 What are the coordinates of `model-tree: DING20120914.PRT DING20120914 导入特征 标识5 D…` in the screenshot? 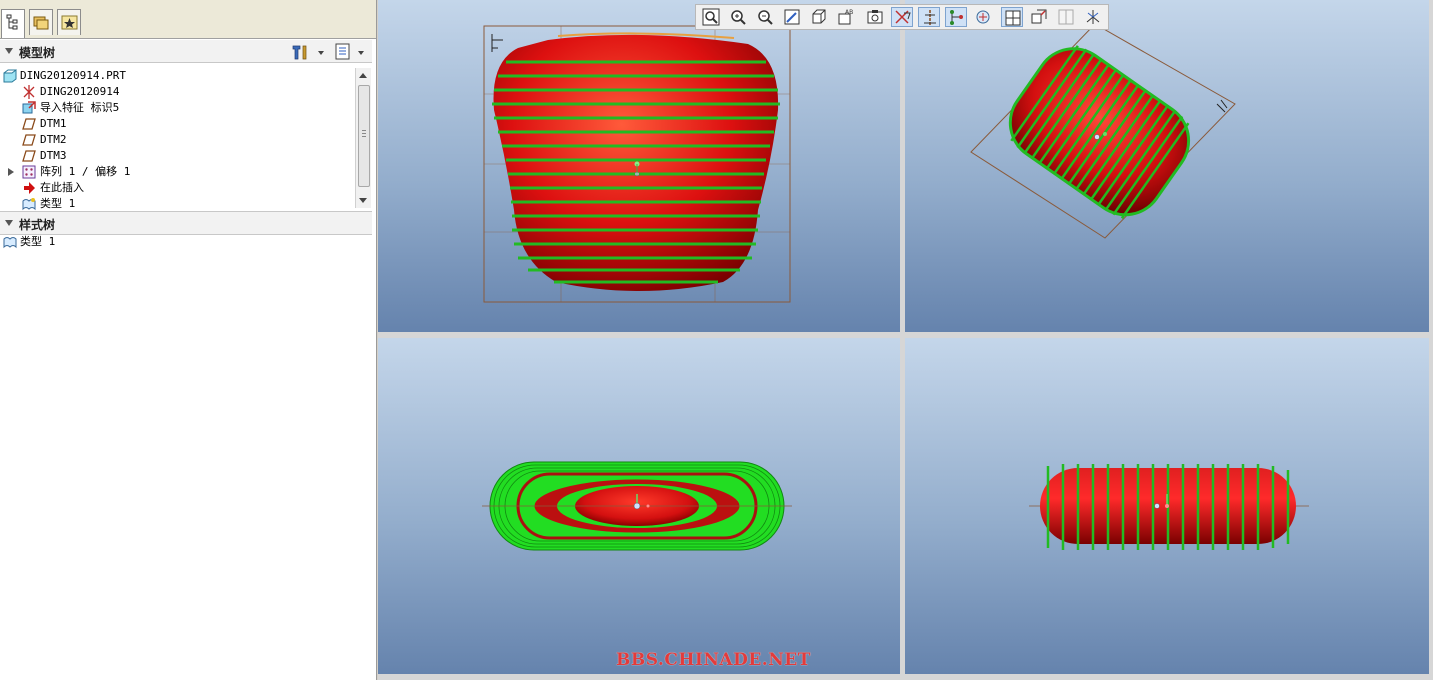 It's located at (178, 139).